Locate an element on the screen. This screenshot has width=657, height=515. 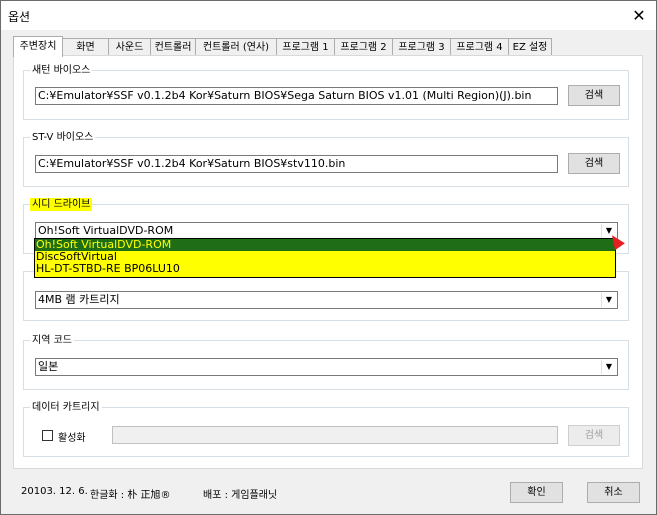
tab-controller-turbo: 컨트롤러 (연사) is located at coordinates (236, 46).